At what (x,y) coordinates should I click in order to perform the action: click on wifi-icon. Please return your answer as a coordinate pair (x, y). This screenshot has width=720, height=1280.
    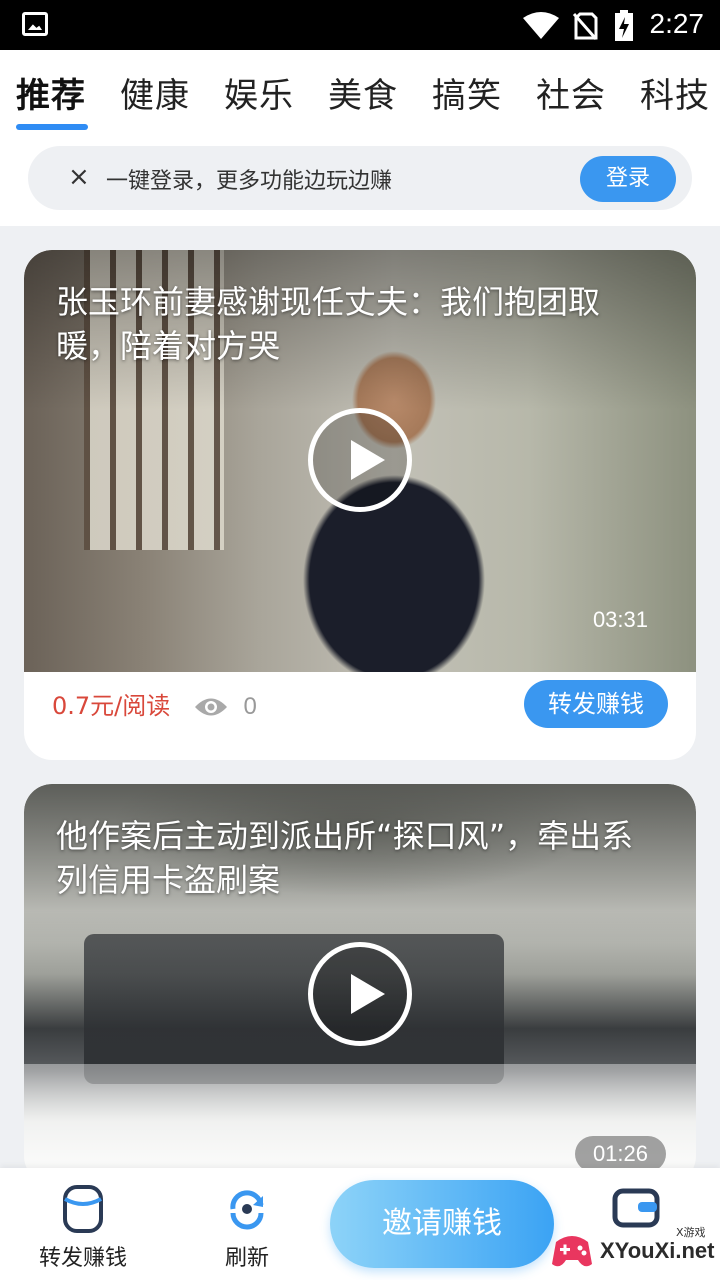
    Looking at the image, I should click on (541, 25).